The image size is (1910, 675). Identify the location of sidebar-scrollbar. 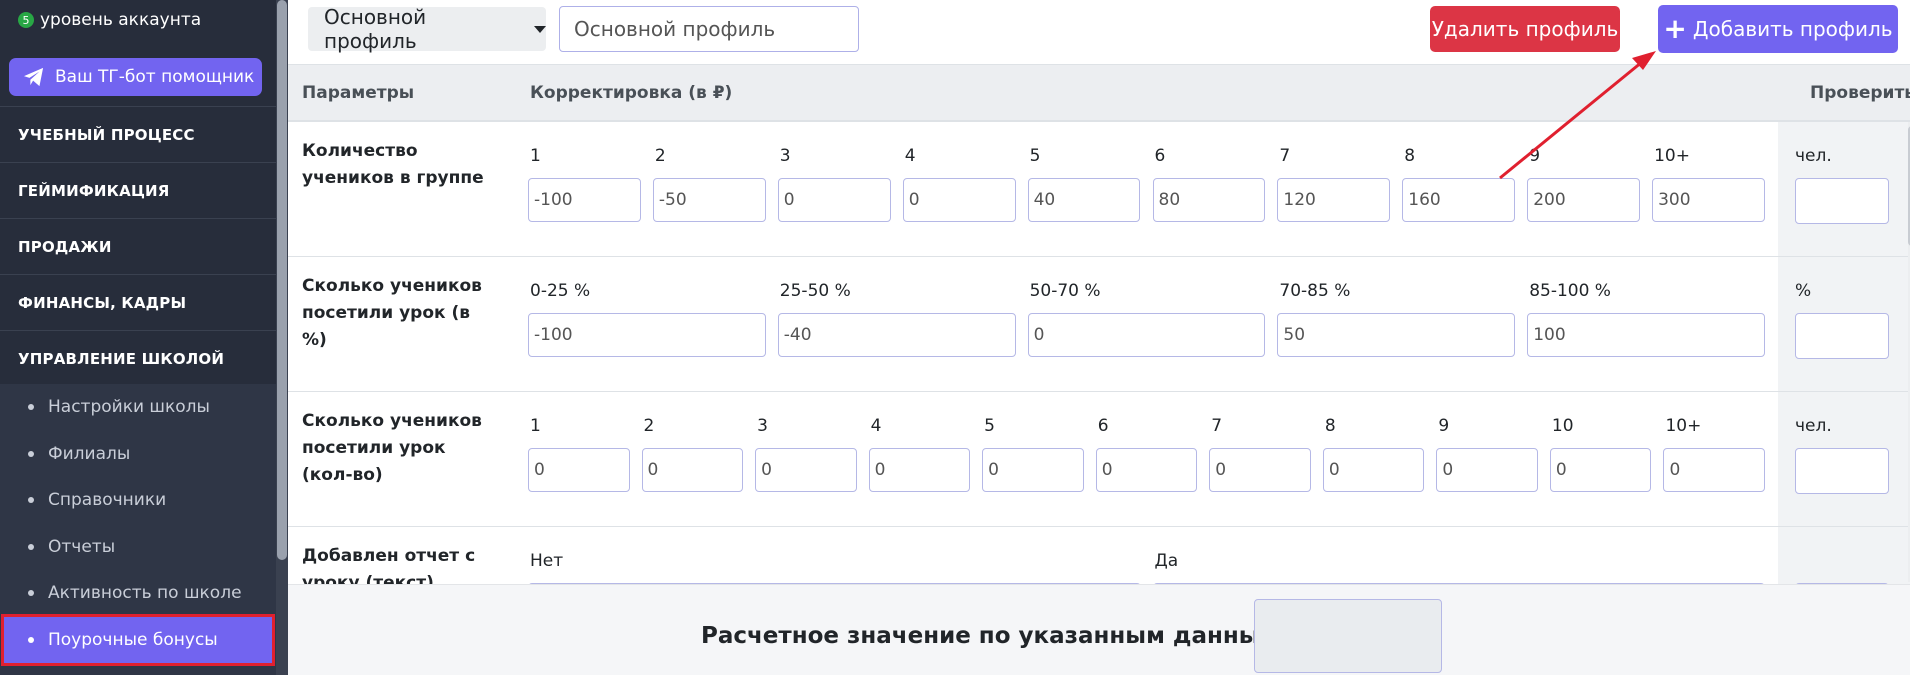
(282, 337).